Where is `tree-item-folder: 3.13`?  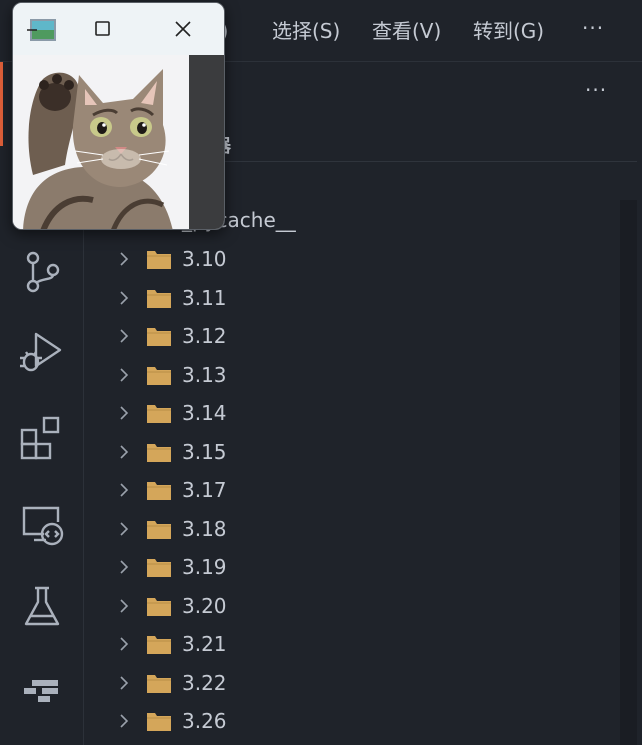
tree-item-folder: 3.13 is located at coordinates (350, 375).